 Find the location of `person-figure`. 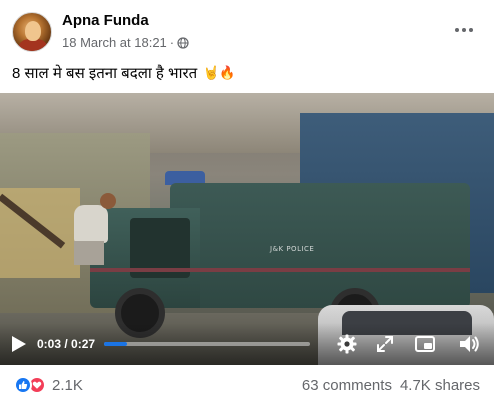

person-figure is located at coordinates (90, 229).